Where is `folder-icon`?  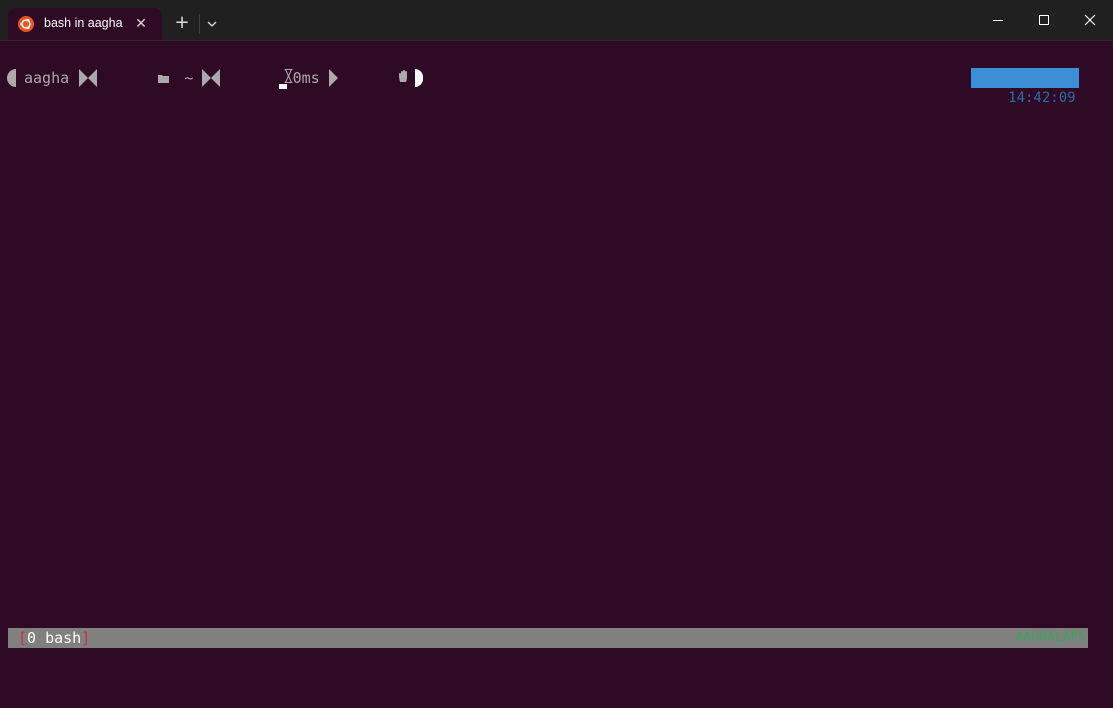 folder-icon is located at coordinates (137, 78).